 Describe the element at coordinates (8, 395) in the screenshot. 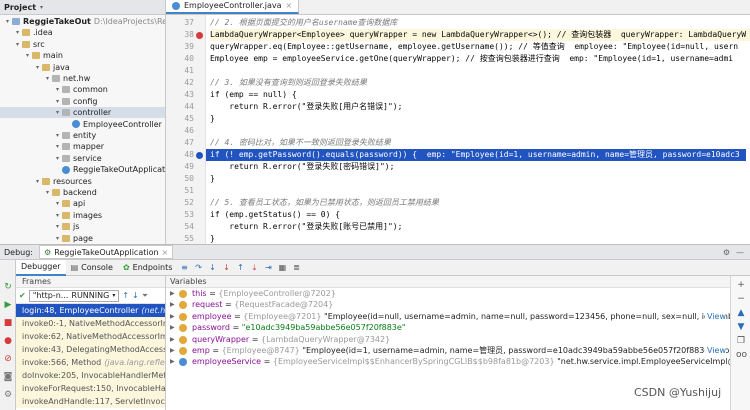

I see `settings-icon: ⚙` at that location.